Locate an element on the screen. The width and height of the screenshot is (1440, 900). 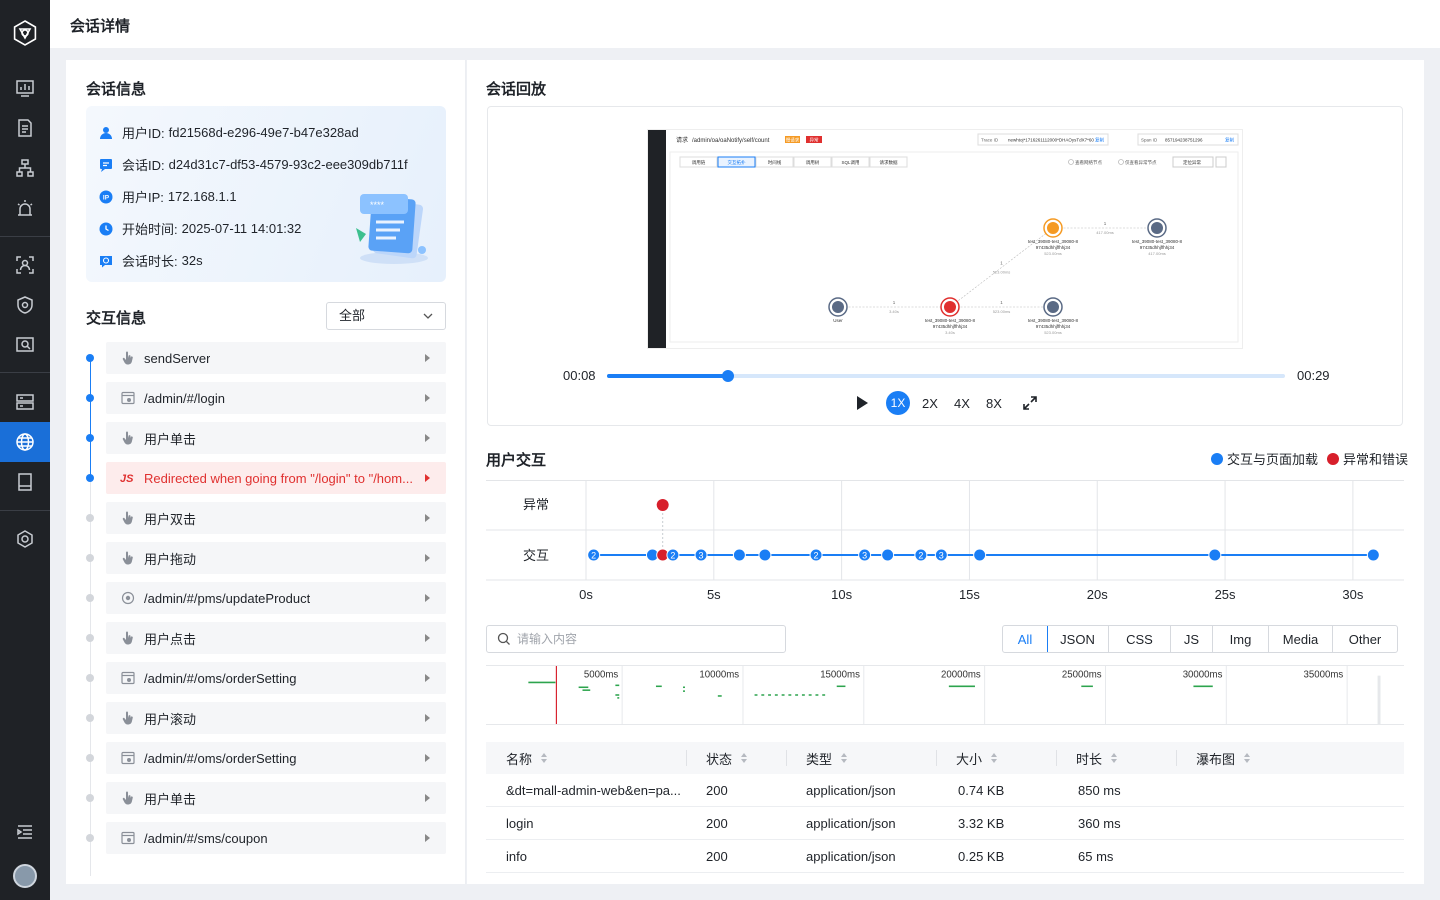
js-icon: JS is located at coordinates (128, 478).